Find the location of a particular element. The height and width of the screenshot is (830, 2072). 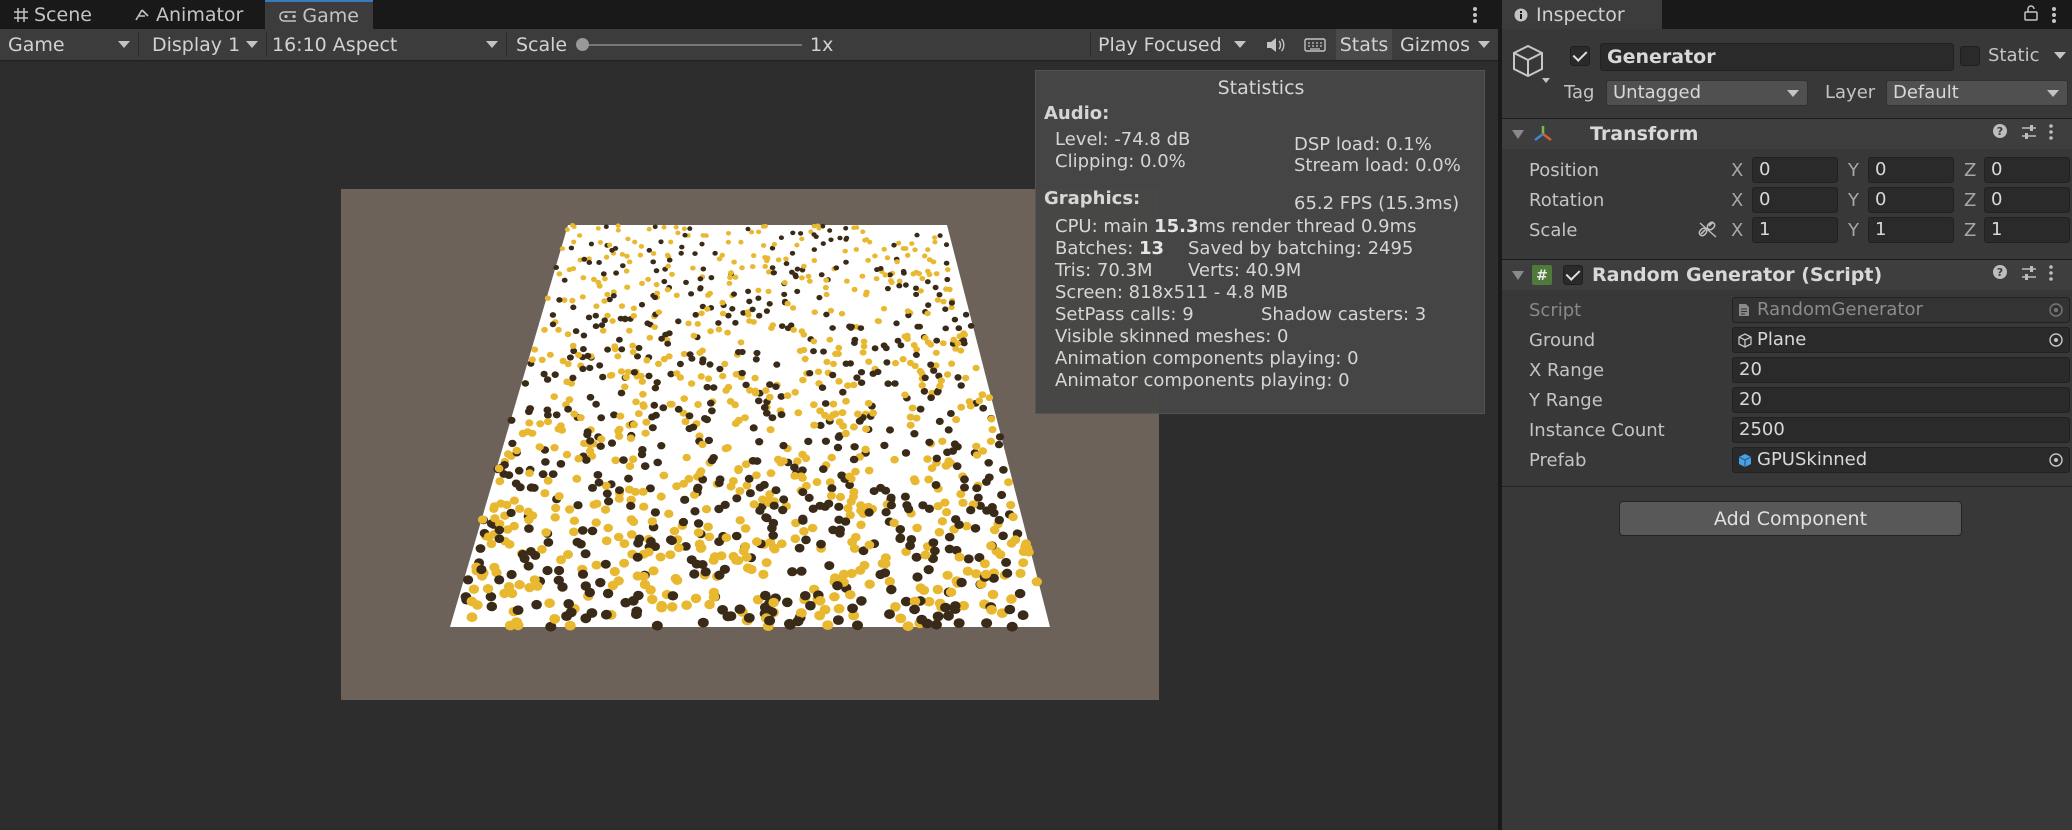

script-component-header: # Random Generator (Script) ? is located at coordinates (1787, 274).